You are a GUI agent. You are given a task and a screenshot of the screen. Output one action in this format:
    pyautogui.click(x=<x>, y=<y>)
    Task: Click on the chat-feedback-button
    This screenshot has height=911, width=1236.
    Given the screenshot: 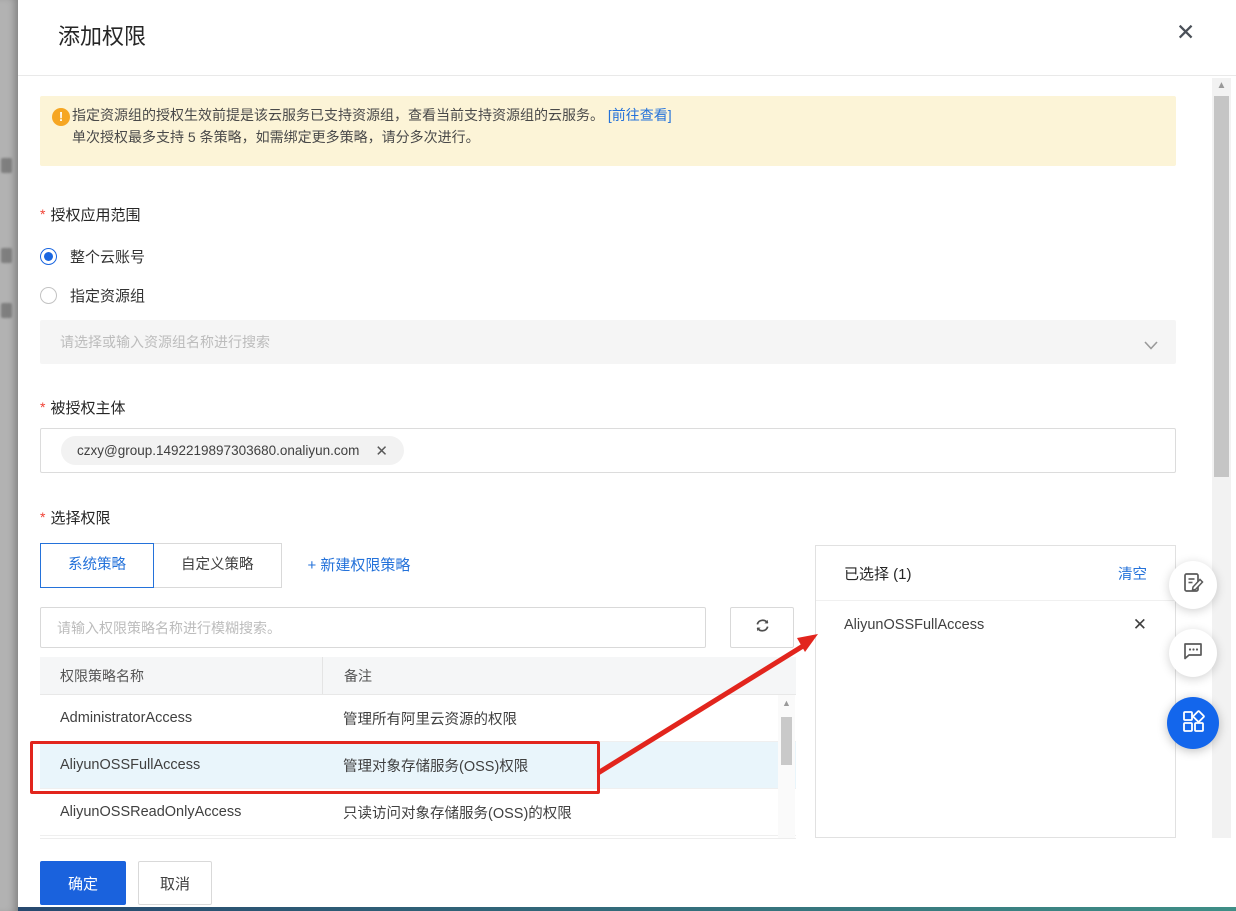 What is the action you would take?
    pyautogui.click(x=1193, y=653)
    